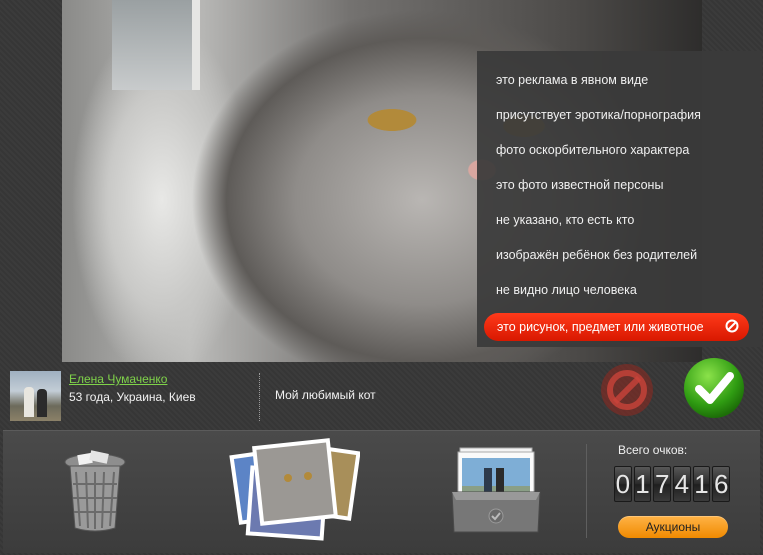 Image resolution: width=763 pixels, height=555 pixels. What do you see at coordinates (565, 220) in the screenshot?
I see `menu-item-who-is-who: не указано, кто есть кто` at bounding box center [565, 220].